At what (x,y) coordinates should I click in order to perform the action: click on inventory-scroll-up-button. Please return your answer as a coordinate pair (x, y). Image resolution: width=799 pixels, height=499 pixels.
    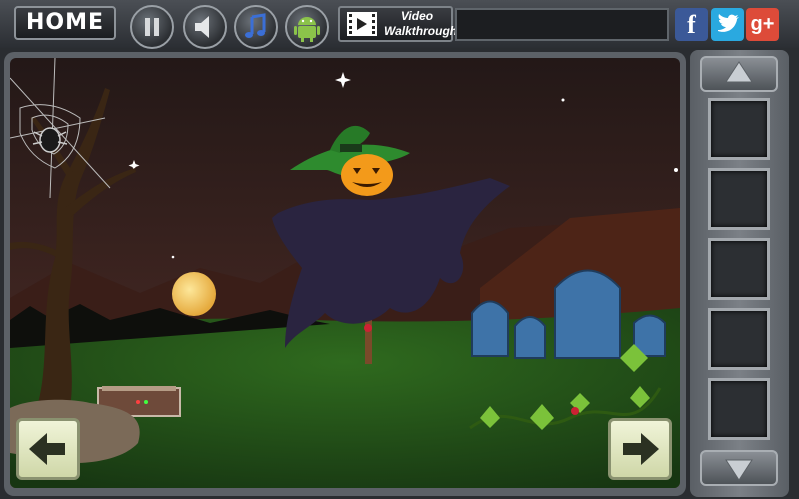
    Looking at the image, I should click on (739, 74).